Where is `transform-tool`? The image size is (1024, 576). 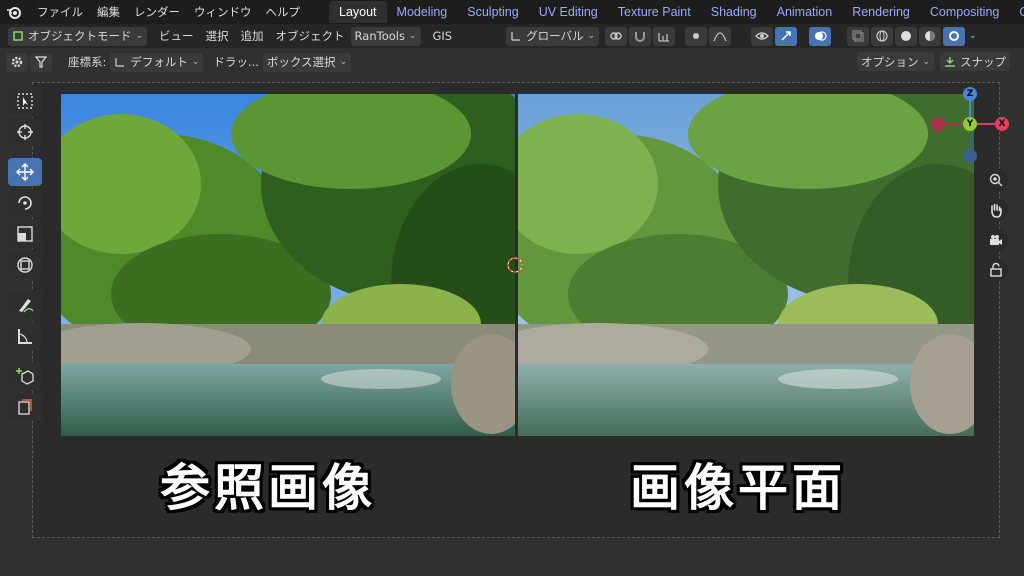 transform-tool is located at coordinates (25, 265).